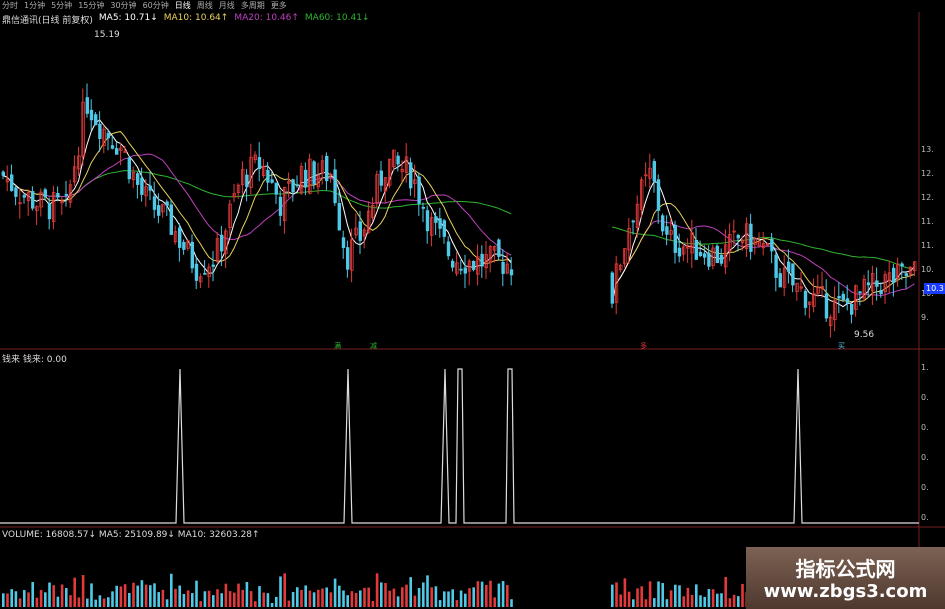 The height and width of the screenshot is (609, 945). Describe the element at coordinates (841, 346) in the screenshot. I see `marker-4: 买` at that location.